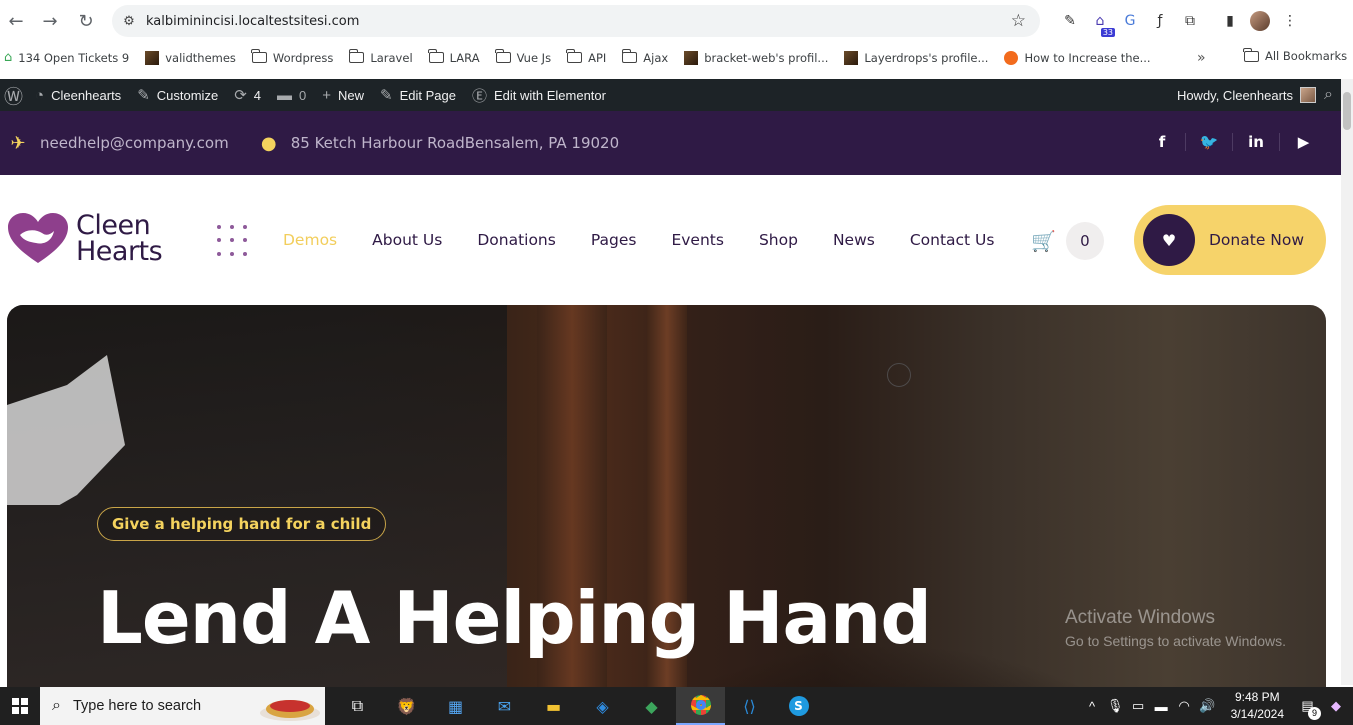 The image size is (1353, 725). Describe the element at coordinates (407, 240) in the screenshot. I see `menu-item-about-us: About Us` at that location.